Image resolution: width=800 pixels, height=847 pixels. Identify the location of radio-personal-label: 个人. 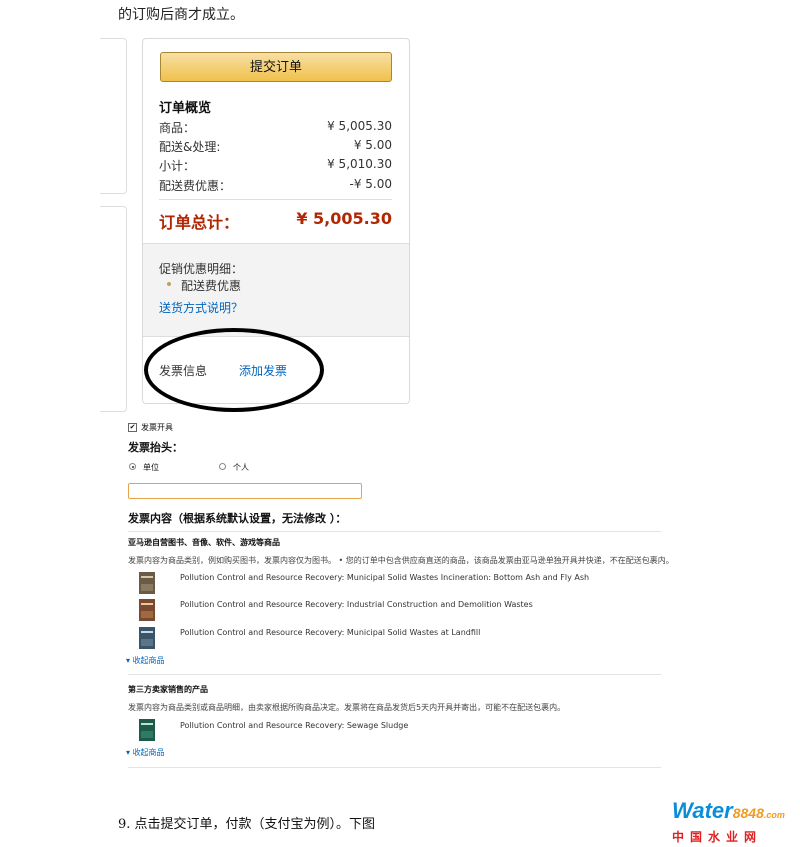
(241, 467).